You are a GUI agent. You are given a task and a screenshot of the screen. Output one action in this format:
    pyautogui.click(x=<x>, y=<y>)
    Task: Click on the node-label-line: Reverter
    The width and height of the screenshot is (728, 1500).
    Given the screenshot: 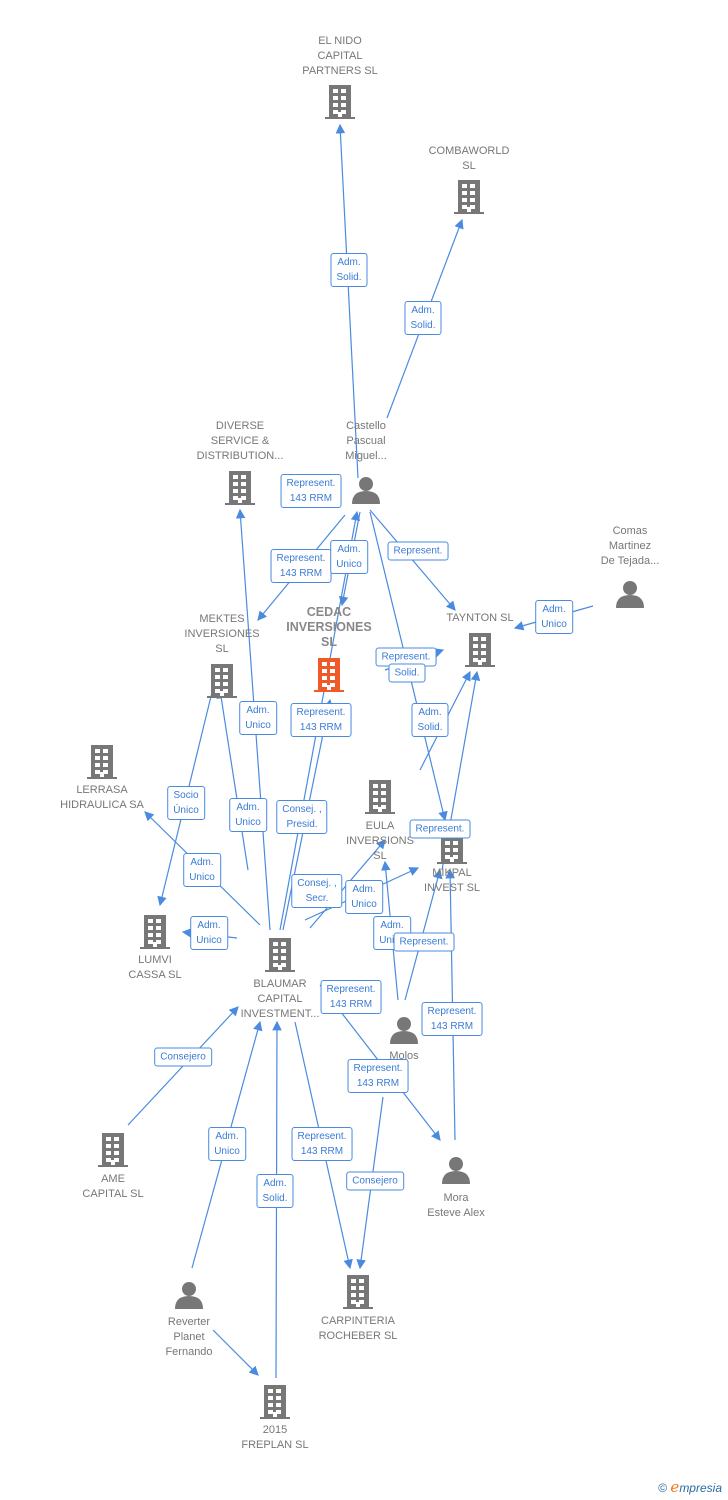 What is the action you would take?
    pyautogui.click(x=189, y=1322)
    